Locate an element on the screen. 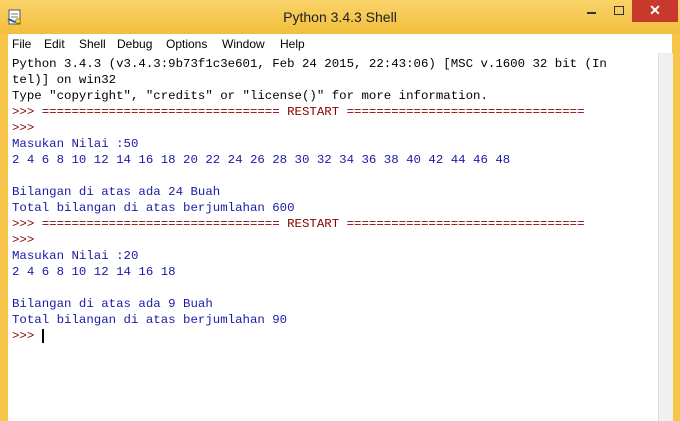 This screenshot has height=421, width=680. menu-shell: Shell is located at coordinates (92, 44).